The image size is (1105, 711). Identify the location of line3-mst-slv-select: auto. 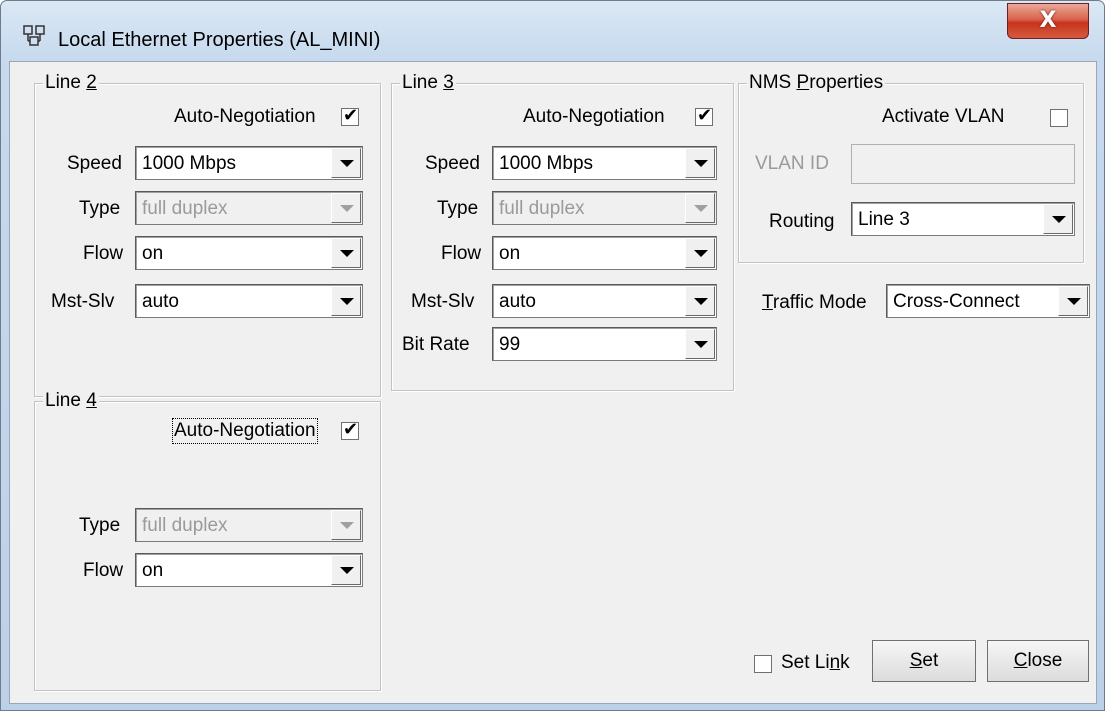
(604, 301).